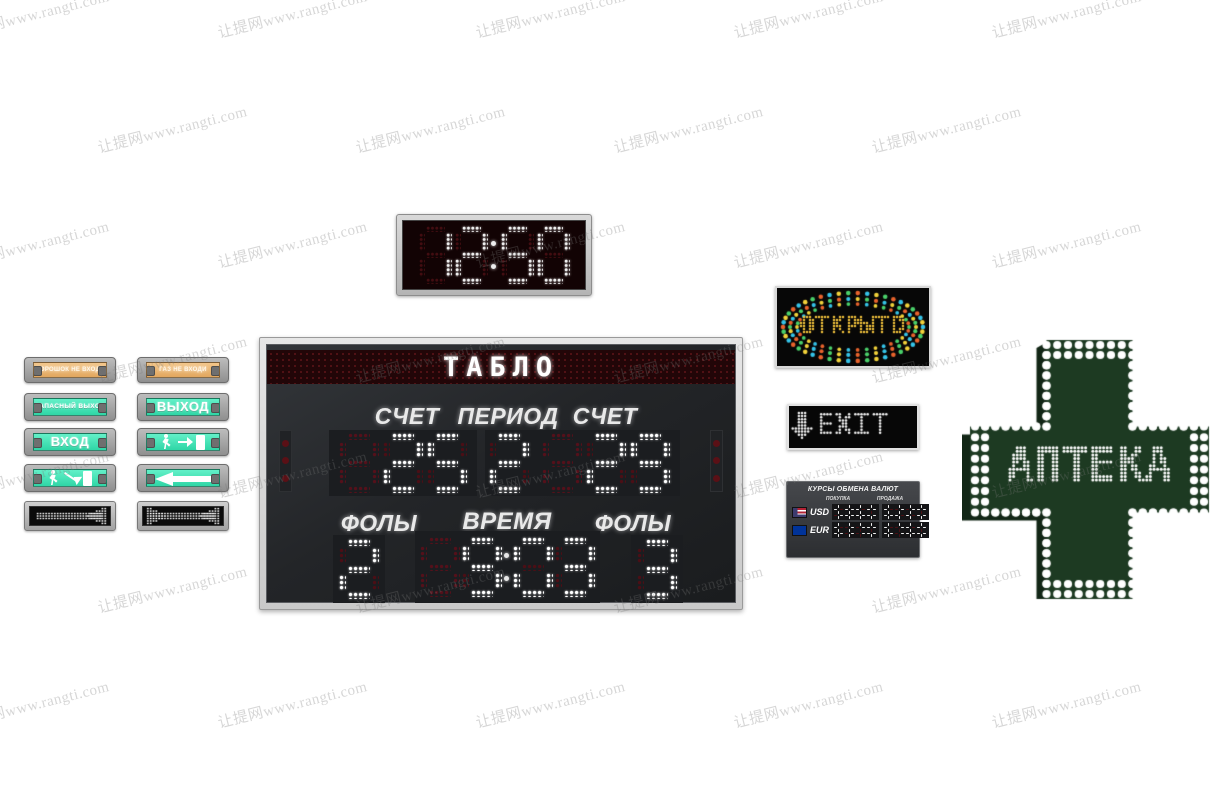 This screenshot has width=1222, height=798. I want to click on sign-label: ПОРОШОК НЕ ВХОДИ, so click(70, 369).